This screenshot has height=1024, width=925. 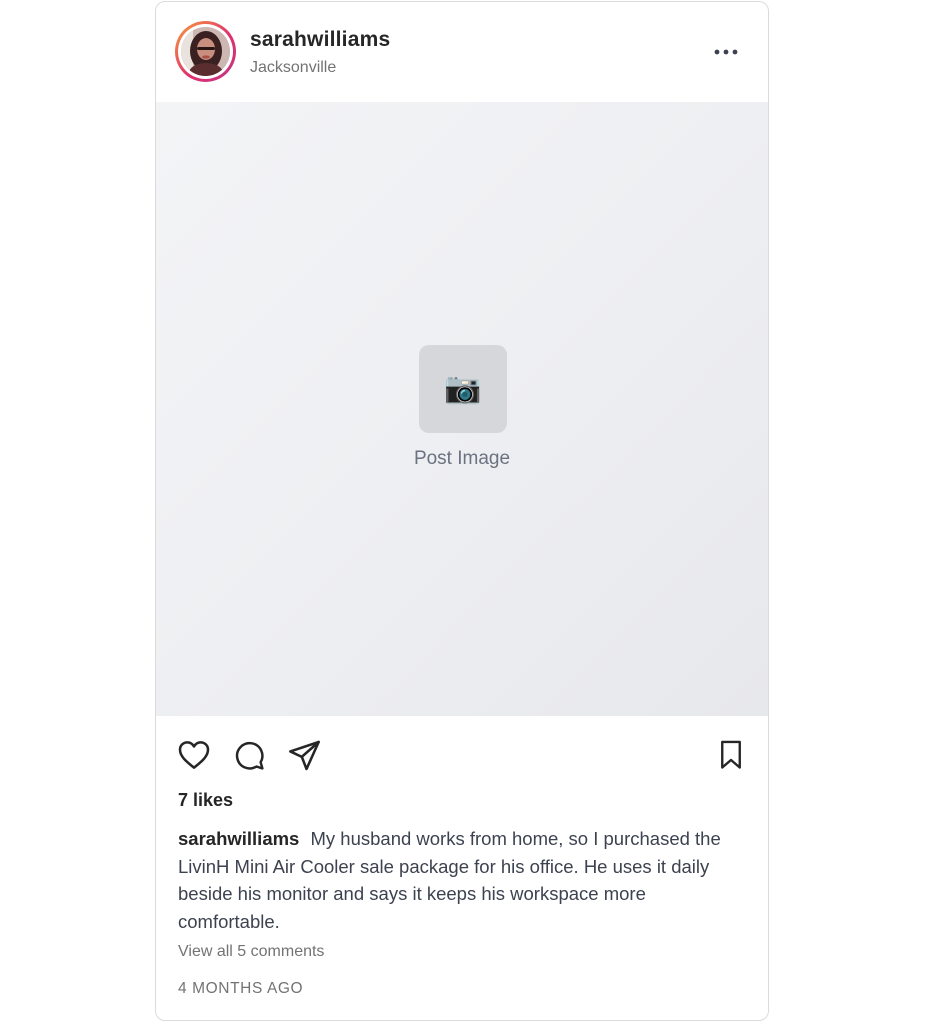 I want to click on image-placeholder-box: 📷, so click(x=463, y=389).